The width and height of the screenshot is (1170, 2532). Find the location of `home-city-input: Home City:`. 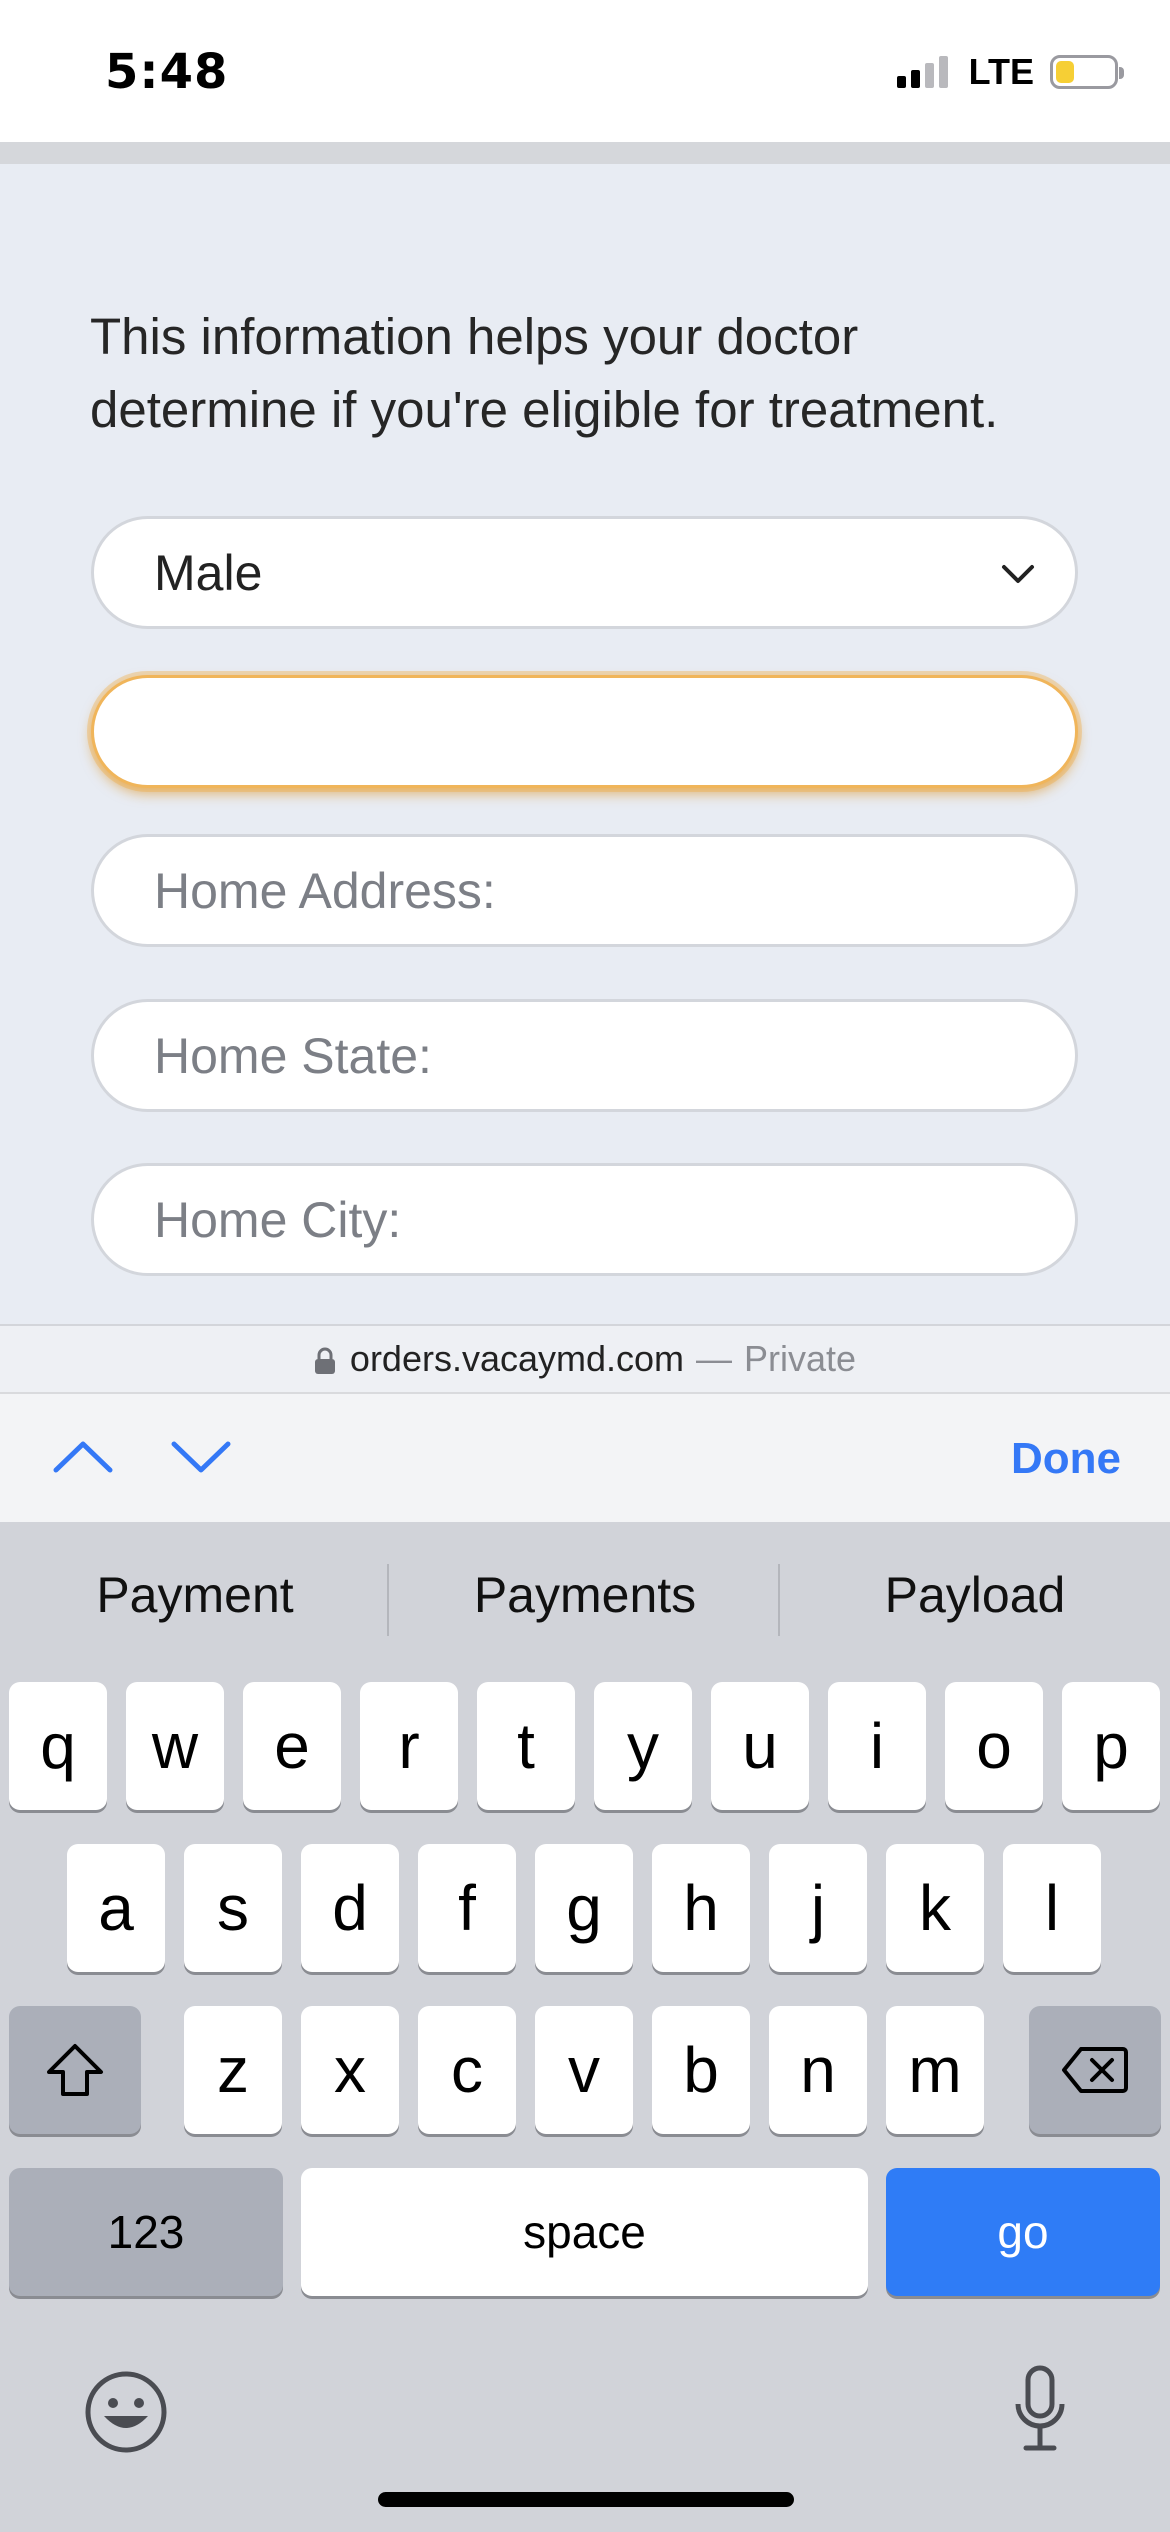

home-city-input: Home City: is located at coordinates (584, 1219).